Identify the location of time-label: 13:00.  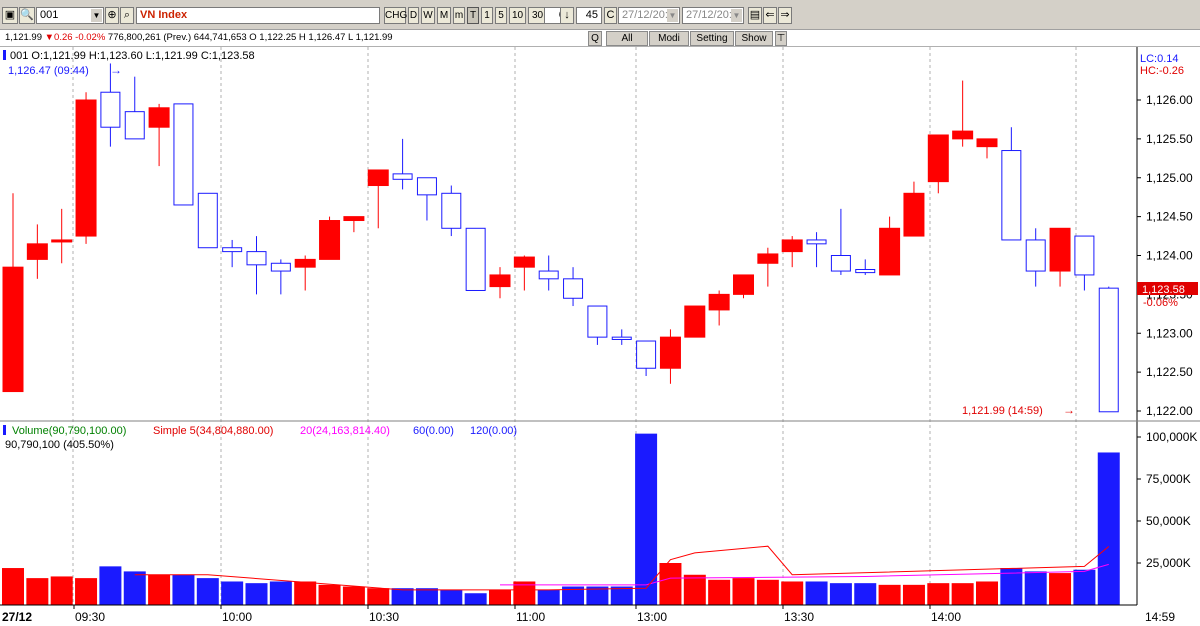
(652, 617).